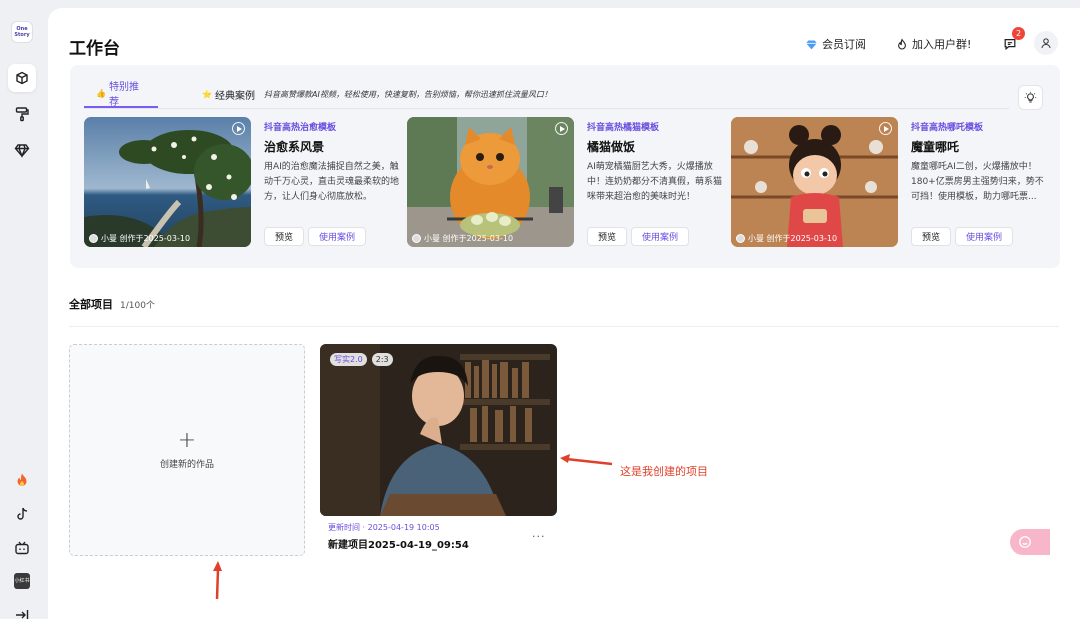 Image resolution: width=1080 pixels, height=619 pixels. I want to click on orange-cat-image, so click(490, 182).